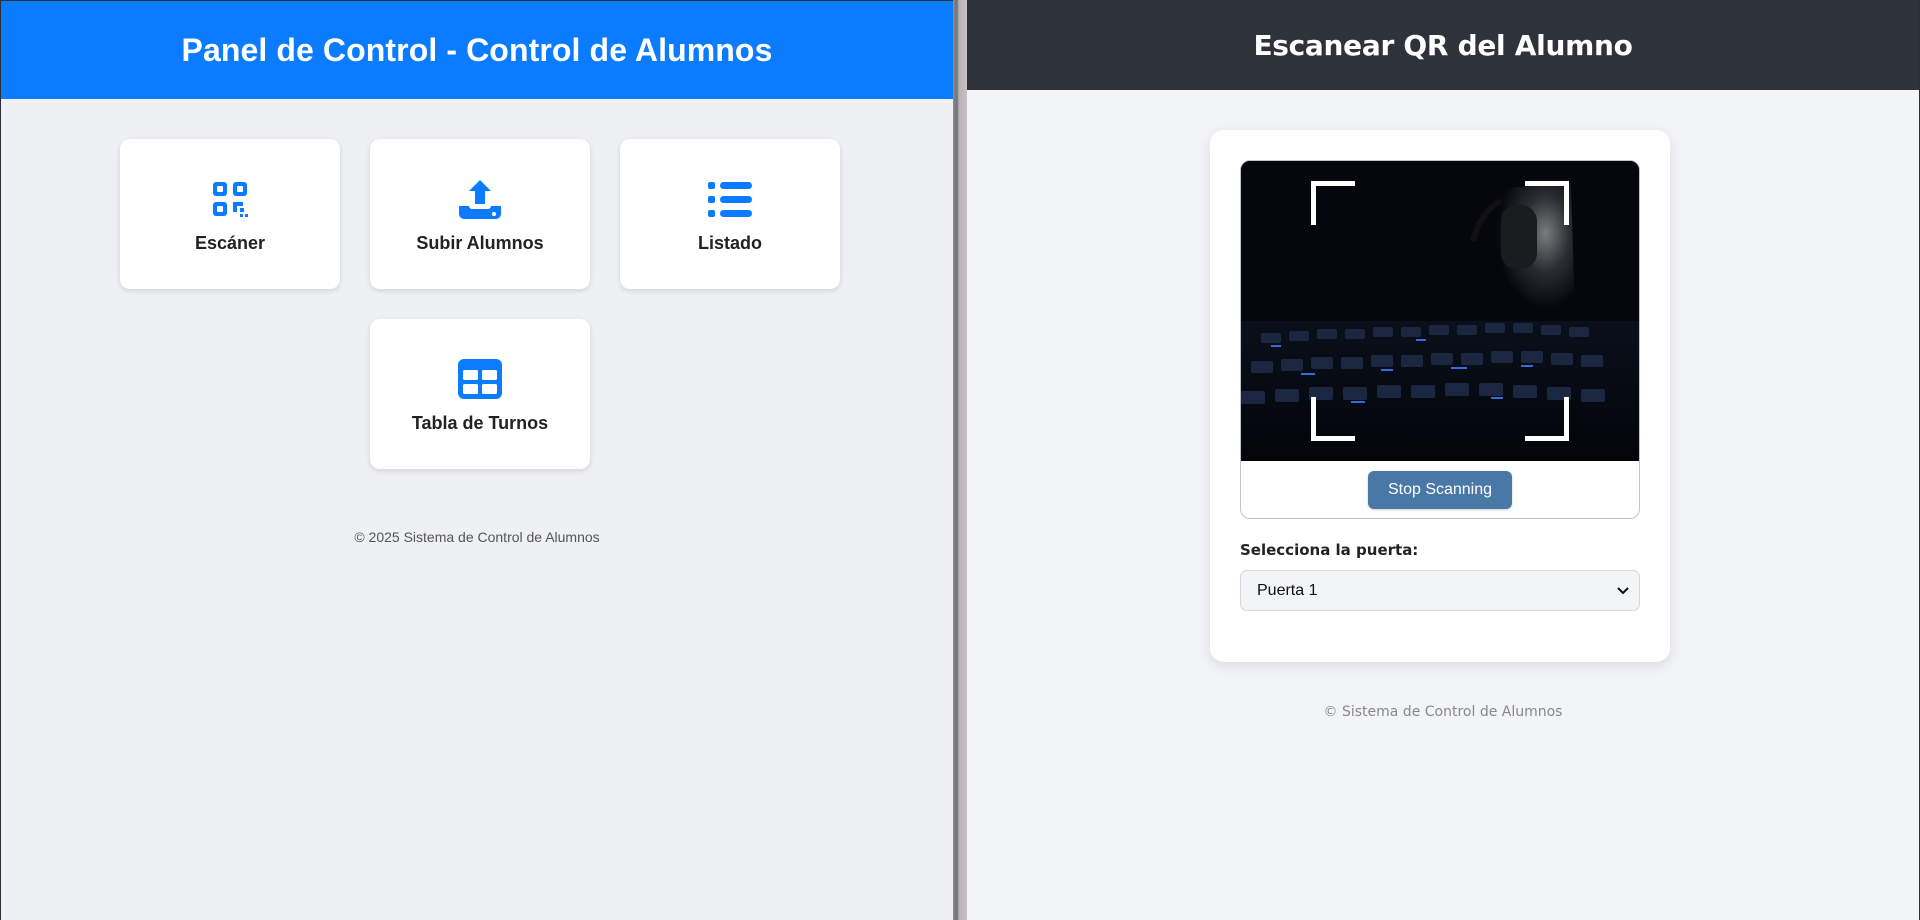 This screenshot has height=920, width=1920. I want to click on shifts-table-card: Tabla de Turnos, so click(480, 394).